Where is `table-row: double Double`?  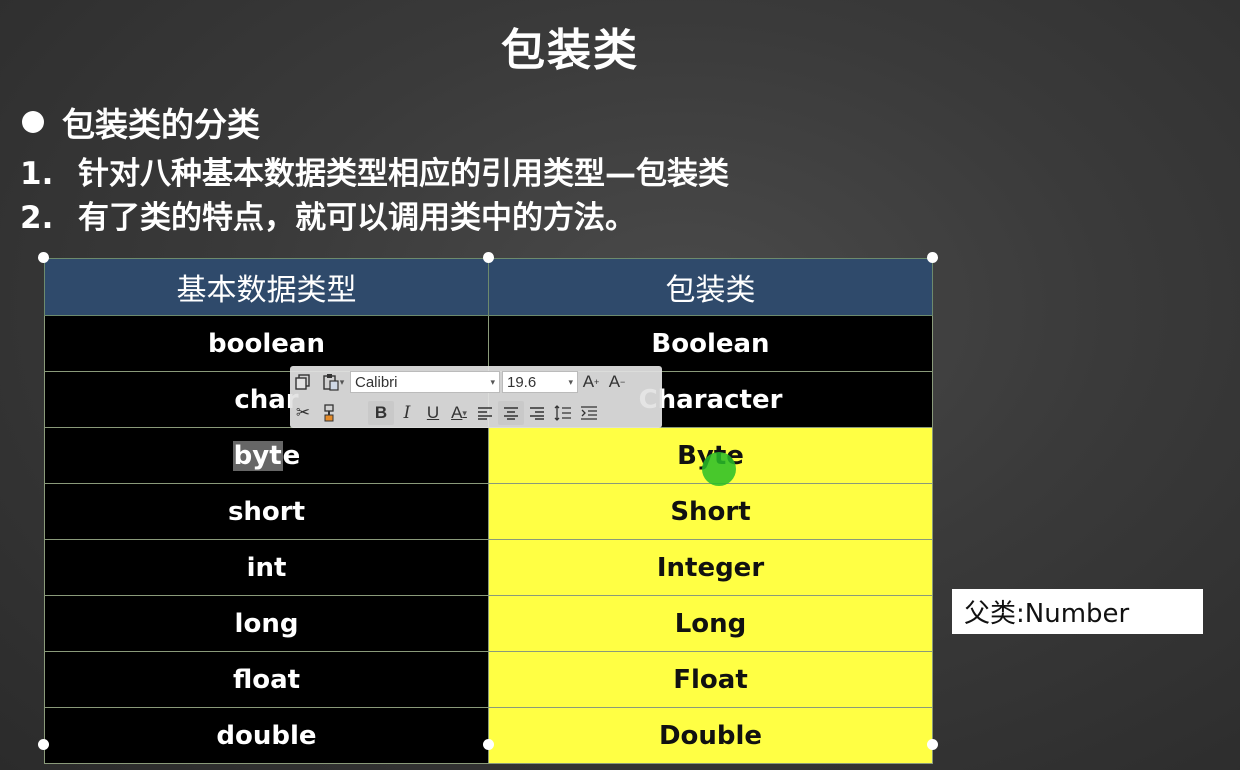 table-row: double Double is located at coordinates (488, 735).